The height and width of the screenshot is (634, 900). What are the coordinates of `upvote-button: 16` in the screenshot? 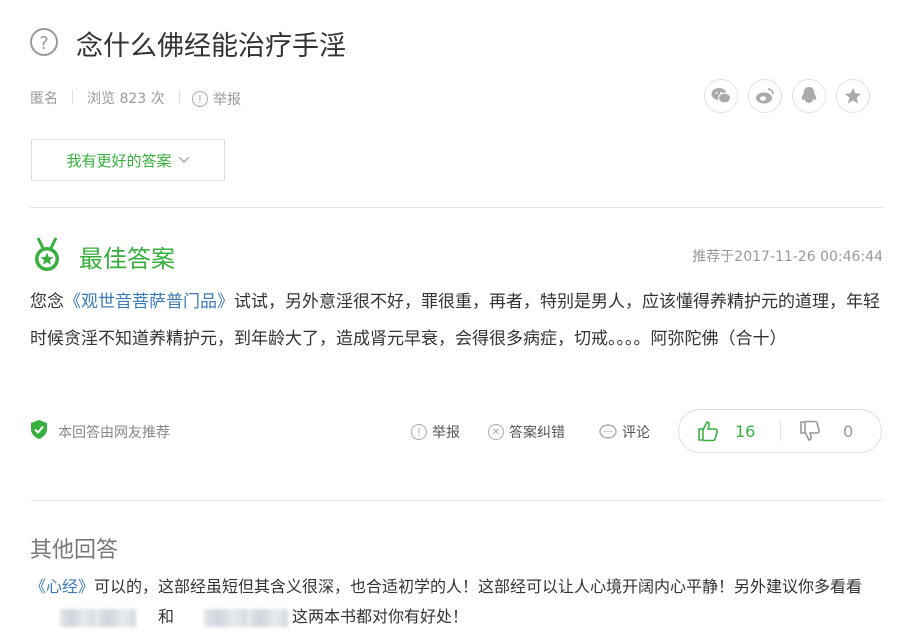 It's located at (726, 431).